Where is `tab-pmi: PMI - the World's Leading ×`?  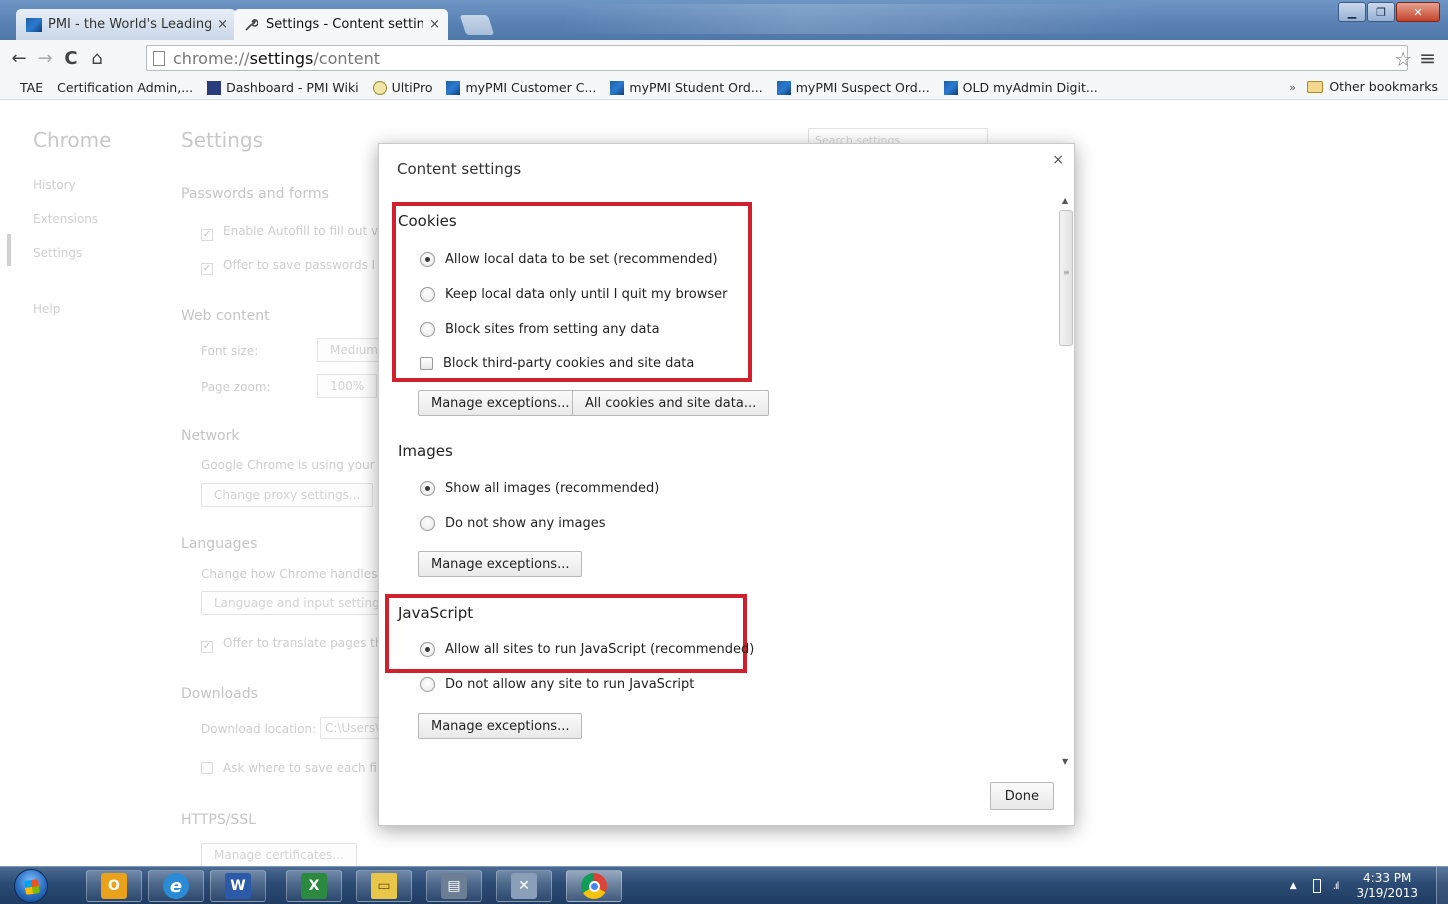 tab-pmi: PMI - the World's Leading × is located at coordinates (126, 24).